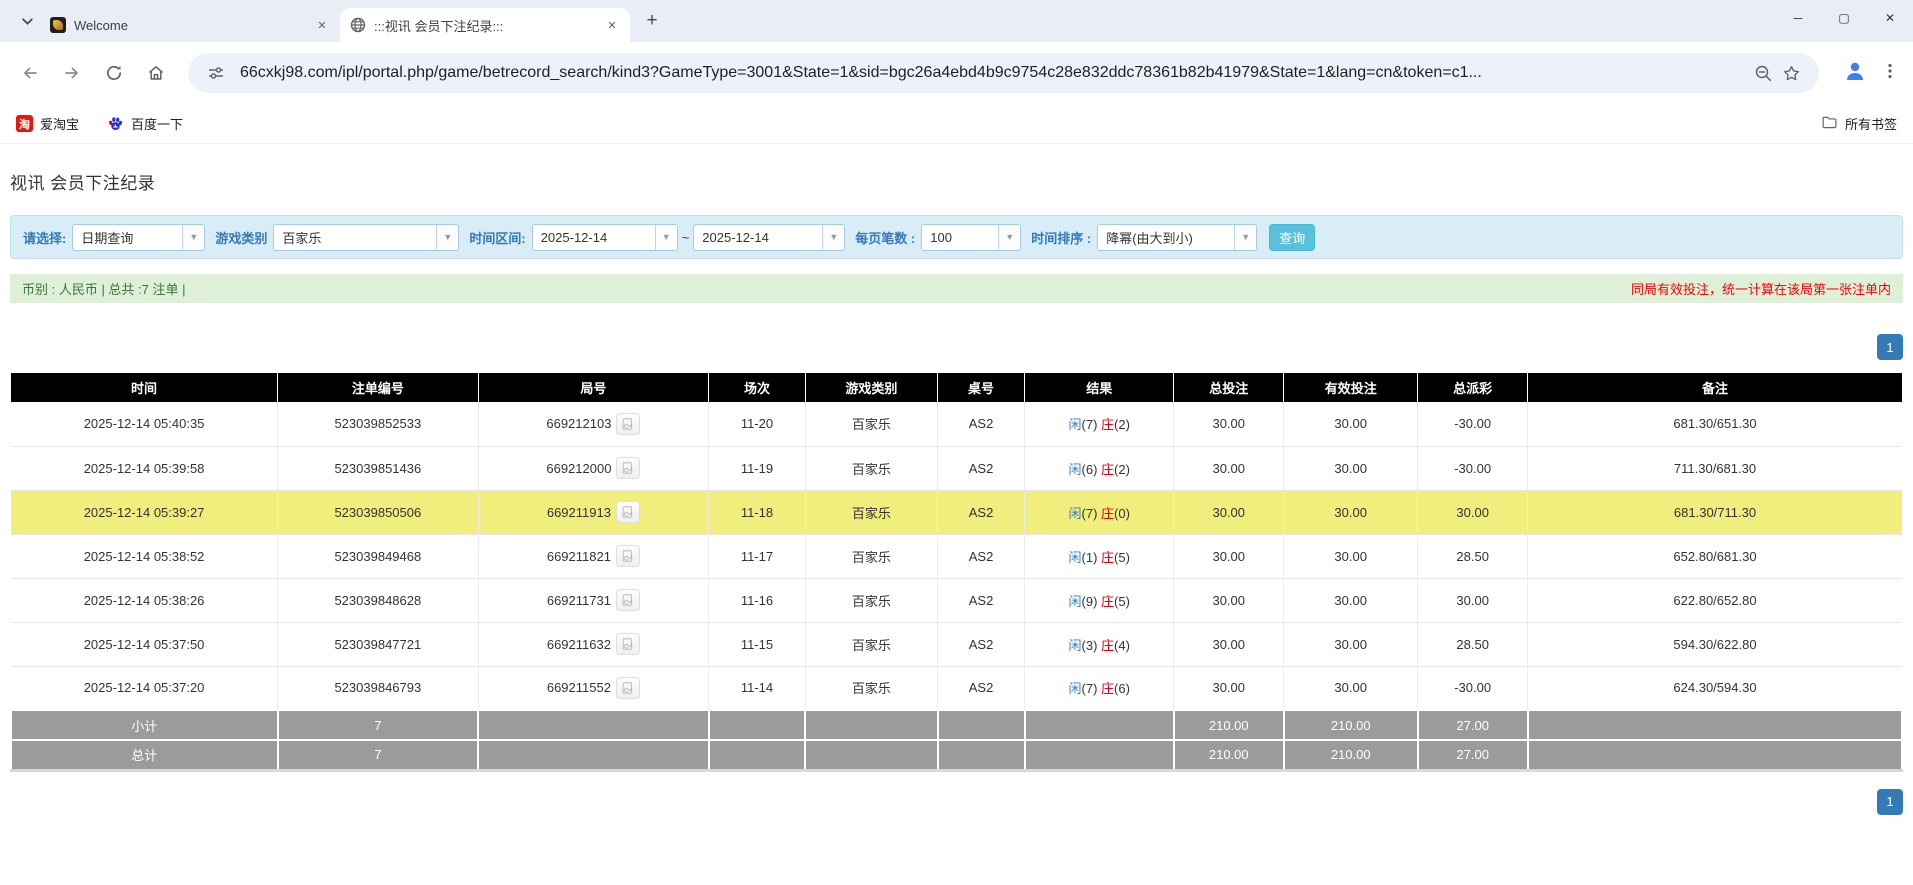  Describe the element at coordinates (1798, 18) in the screenshot. I see `minimize-button: ─` at that location.